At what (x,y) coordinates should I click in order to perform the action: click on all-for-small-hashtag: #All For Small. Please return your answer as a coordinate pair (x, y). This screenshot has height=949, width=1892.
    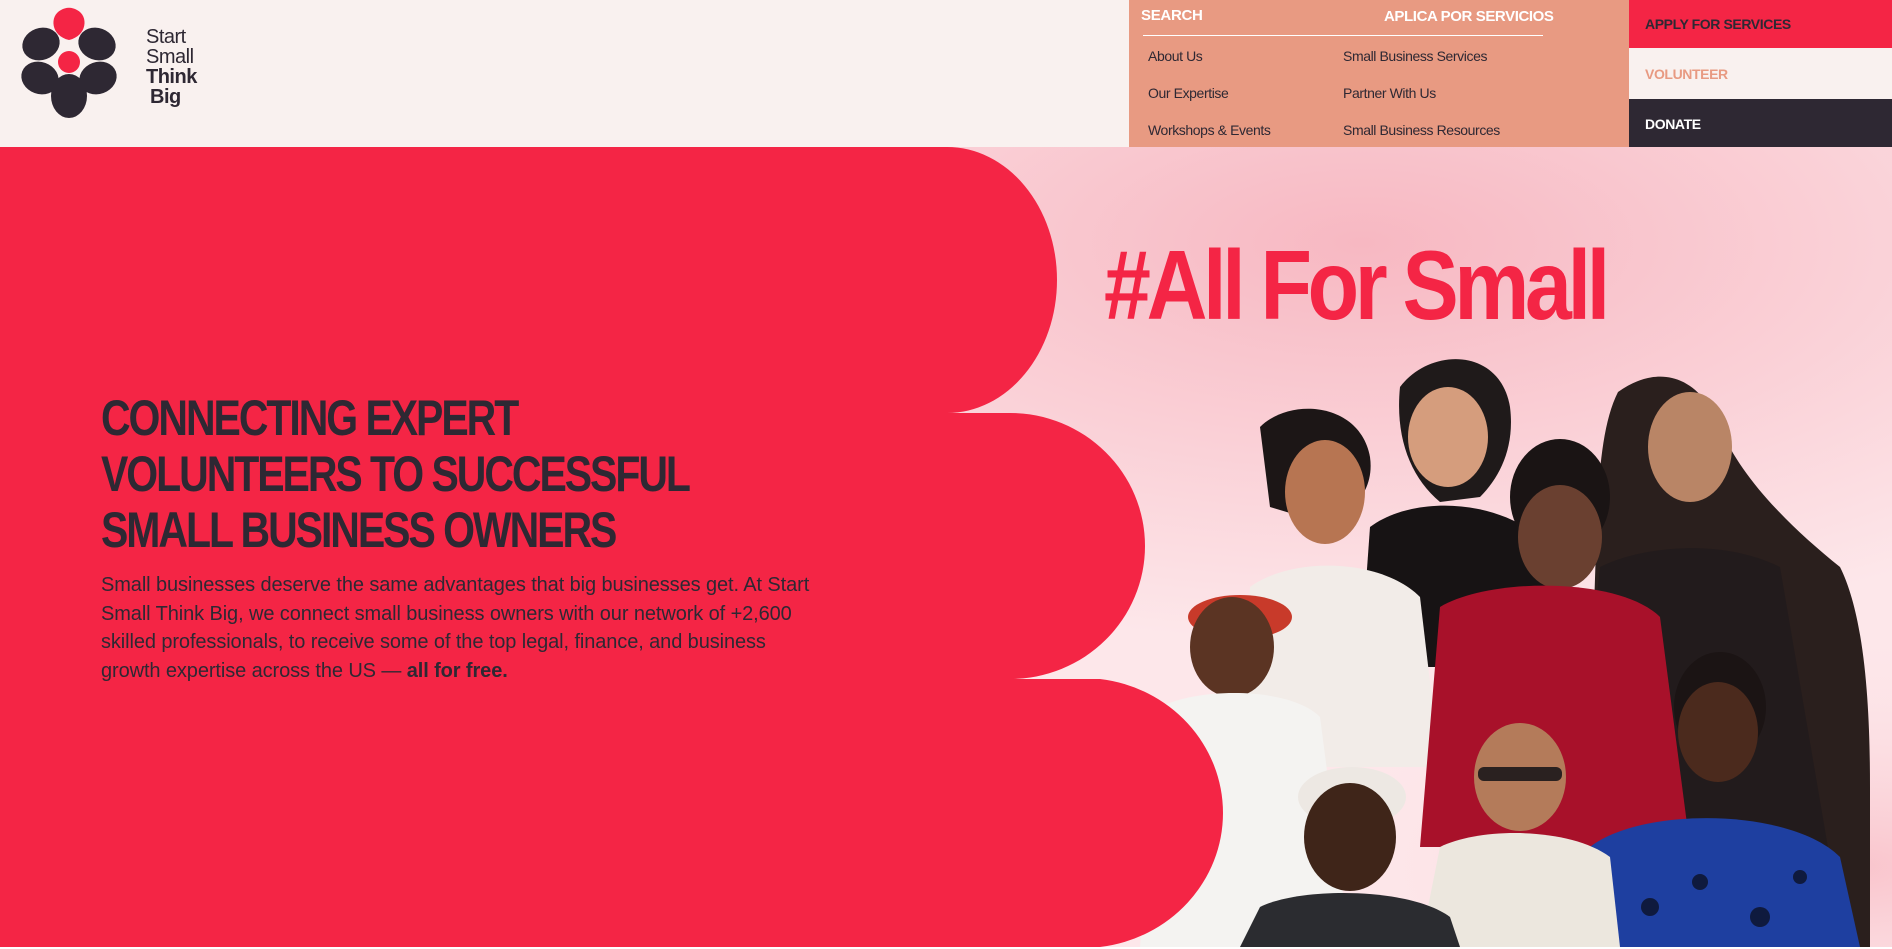
    Looking at the image, I should click on (1357, 285).